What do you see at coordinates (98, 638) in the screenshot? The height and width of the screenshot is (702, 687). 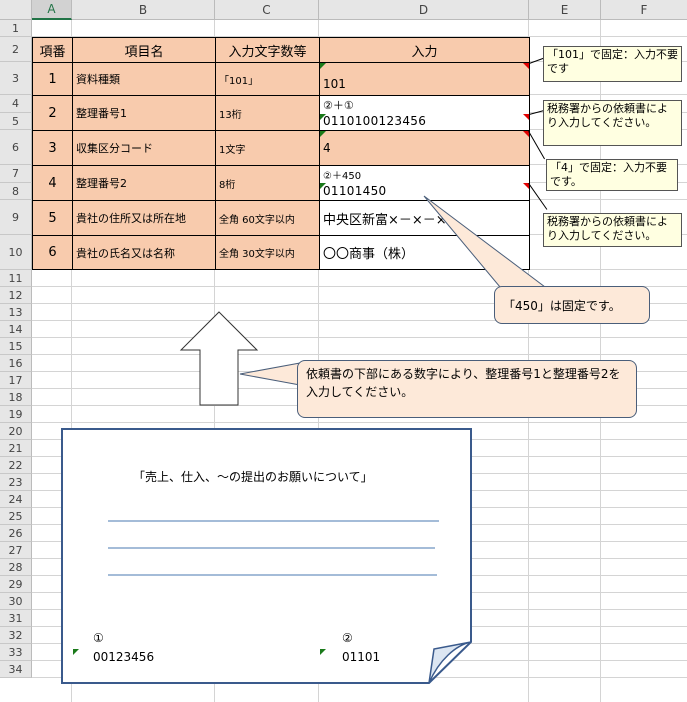 I see `document-mark-1: ①` at bounding box center [98, 638].